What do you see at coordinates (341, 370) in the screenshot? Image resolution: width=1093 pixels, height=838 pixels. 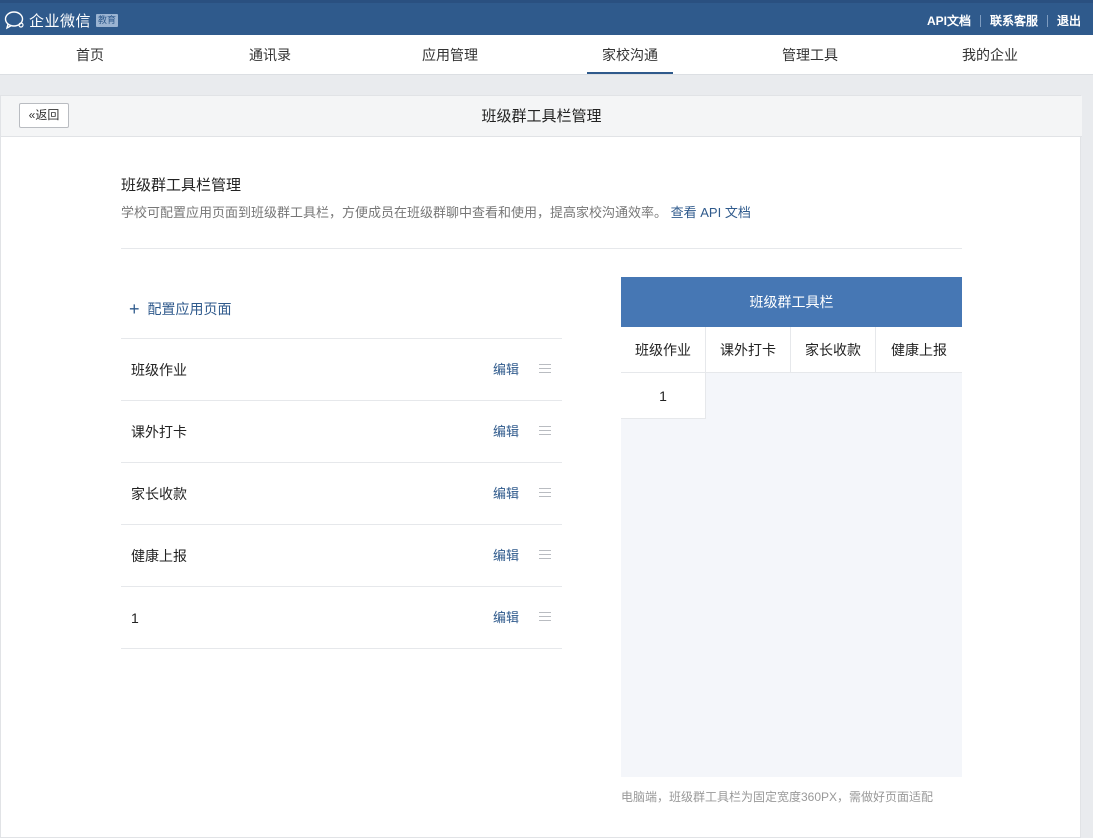 I see `list-item: 班级作业 编辑` at bounding box center [341, 370].